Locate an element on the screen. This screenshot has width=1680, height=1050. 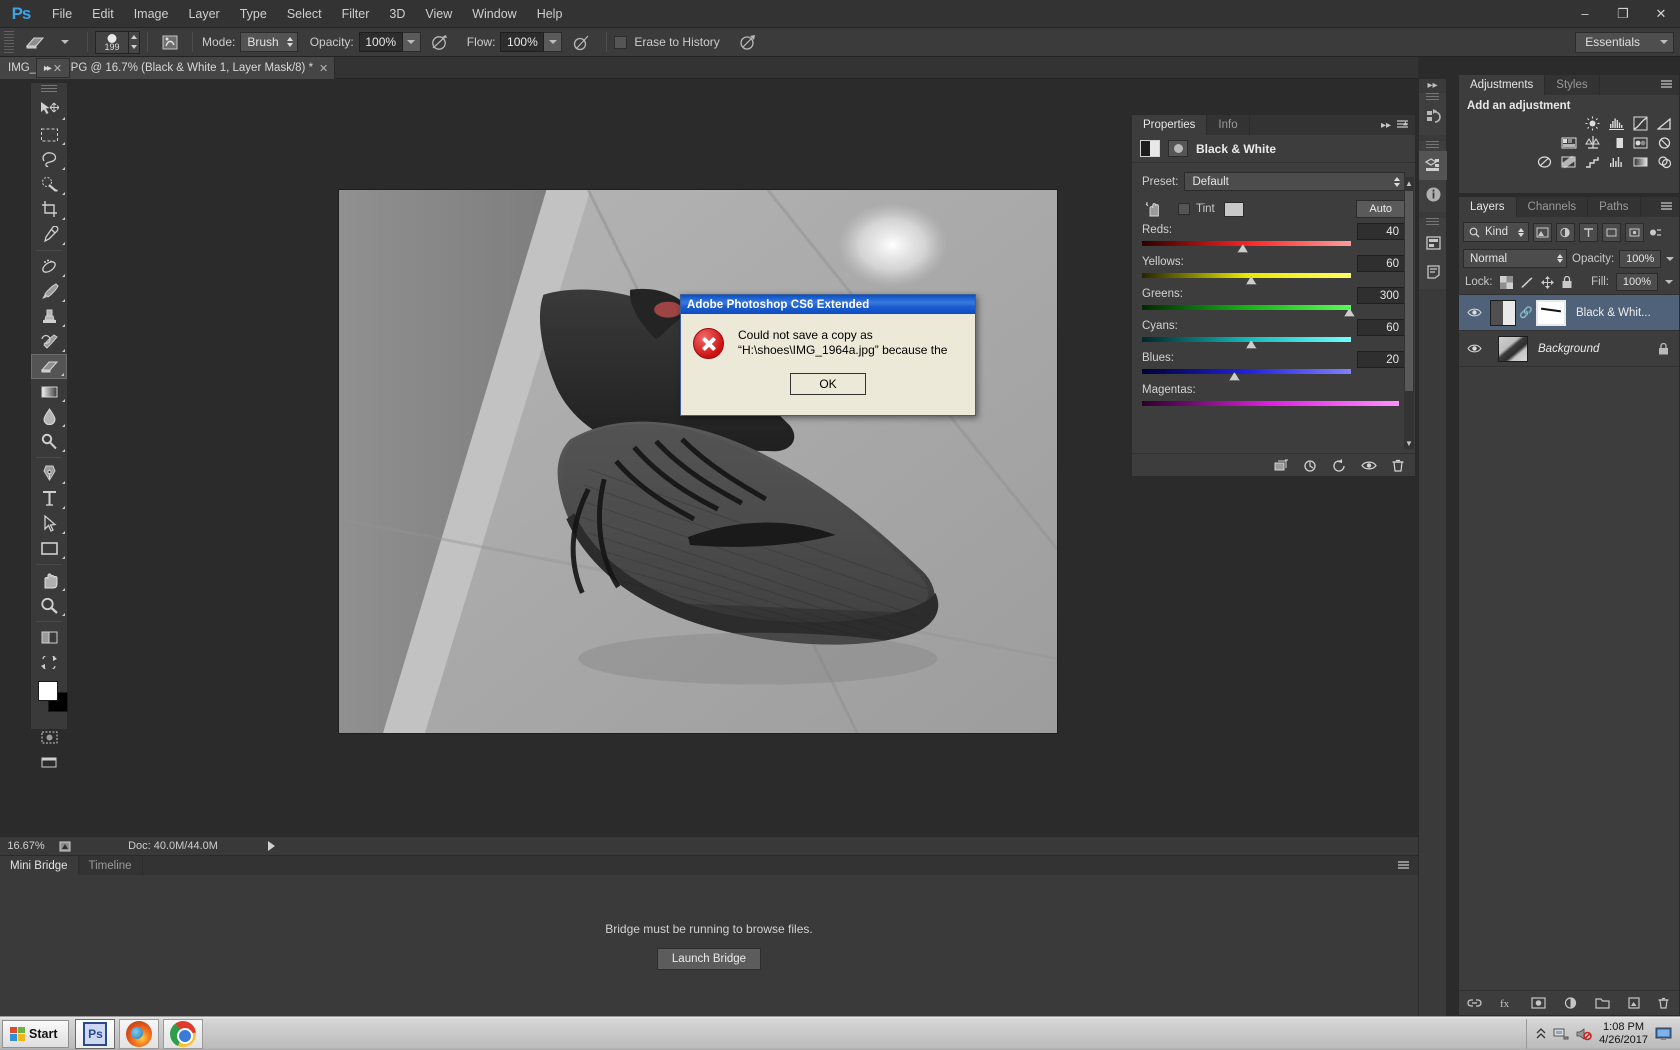
layer-visibility-icon is located at coordinates (1474, 312).